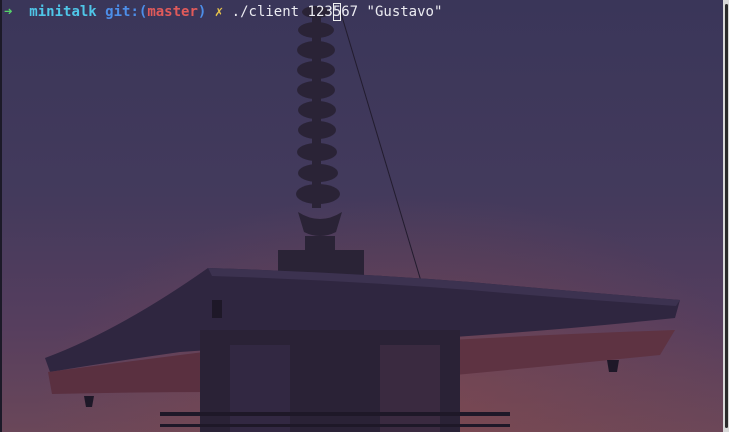 The width and height of the screenshot is (729, 432). Describe the element at coordinates (282, 12) in the screenshot. I see `command-text-before-cursor: ./client 123` at that location.